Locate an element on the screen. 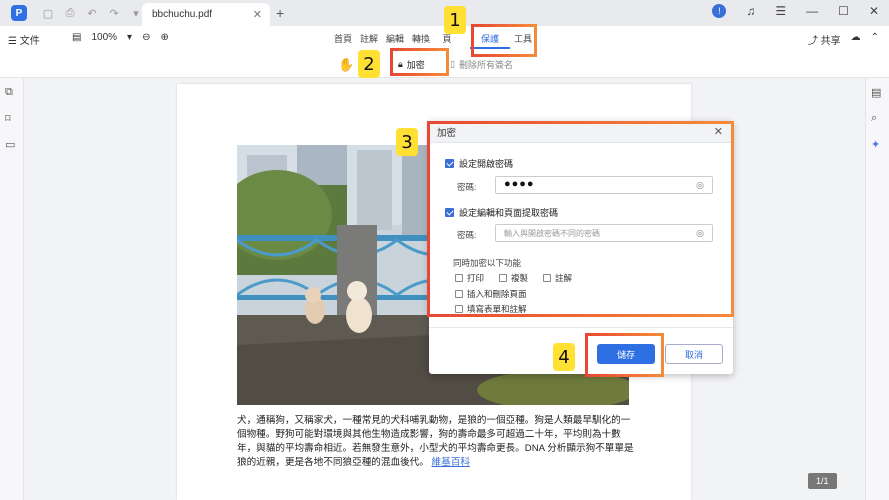 The height and width of the screenshot is (500, 889). cancel-button: 取消 is located at coordinates (694, 354).